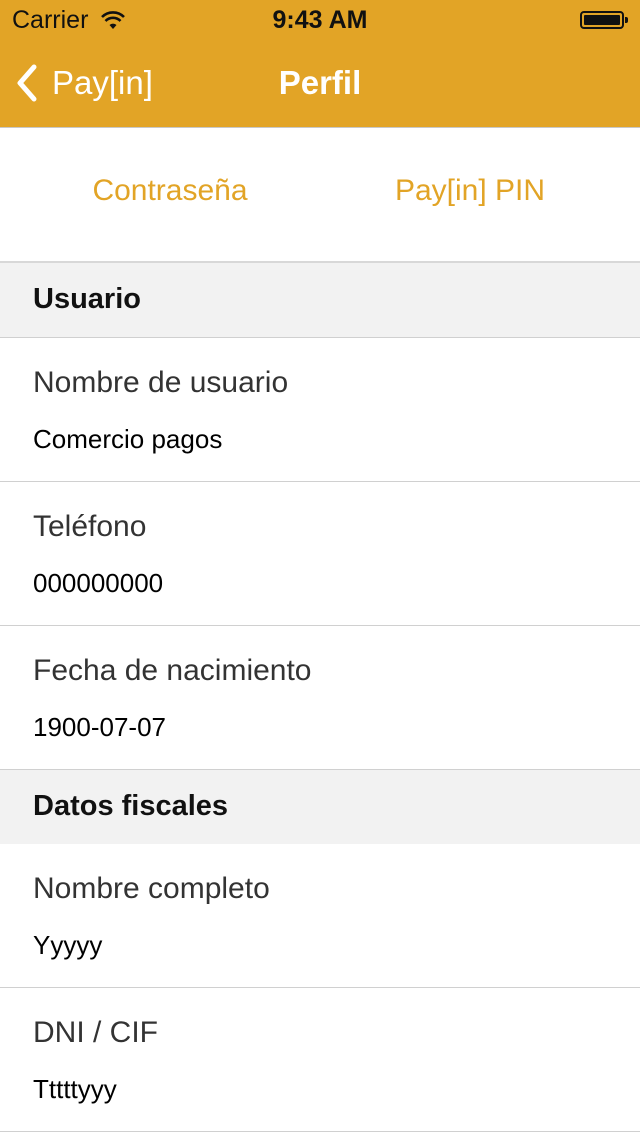  I want to click on section-title: Datos fiscales, so click(131, 806).